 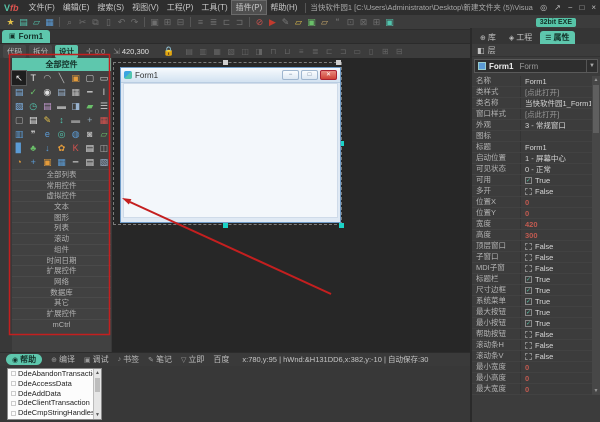 What do you see at coordinates (61, 292) in the screenshot?
I see `category-数据库: 数据库` at bounding box center [61, 292].